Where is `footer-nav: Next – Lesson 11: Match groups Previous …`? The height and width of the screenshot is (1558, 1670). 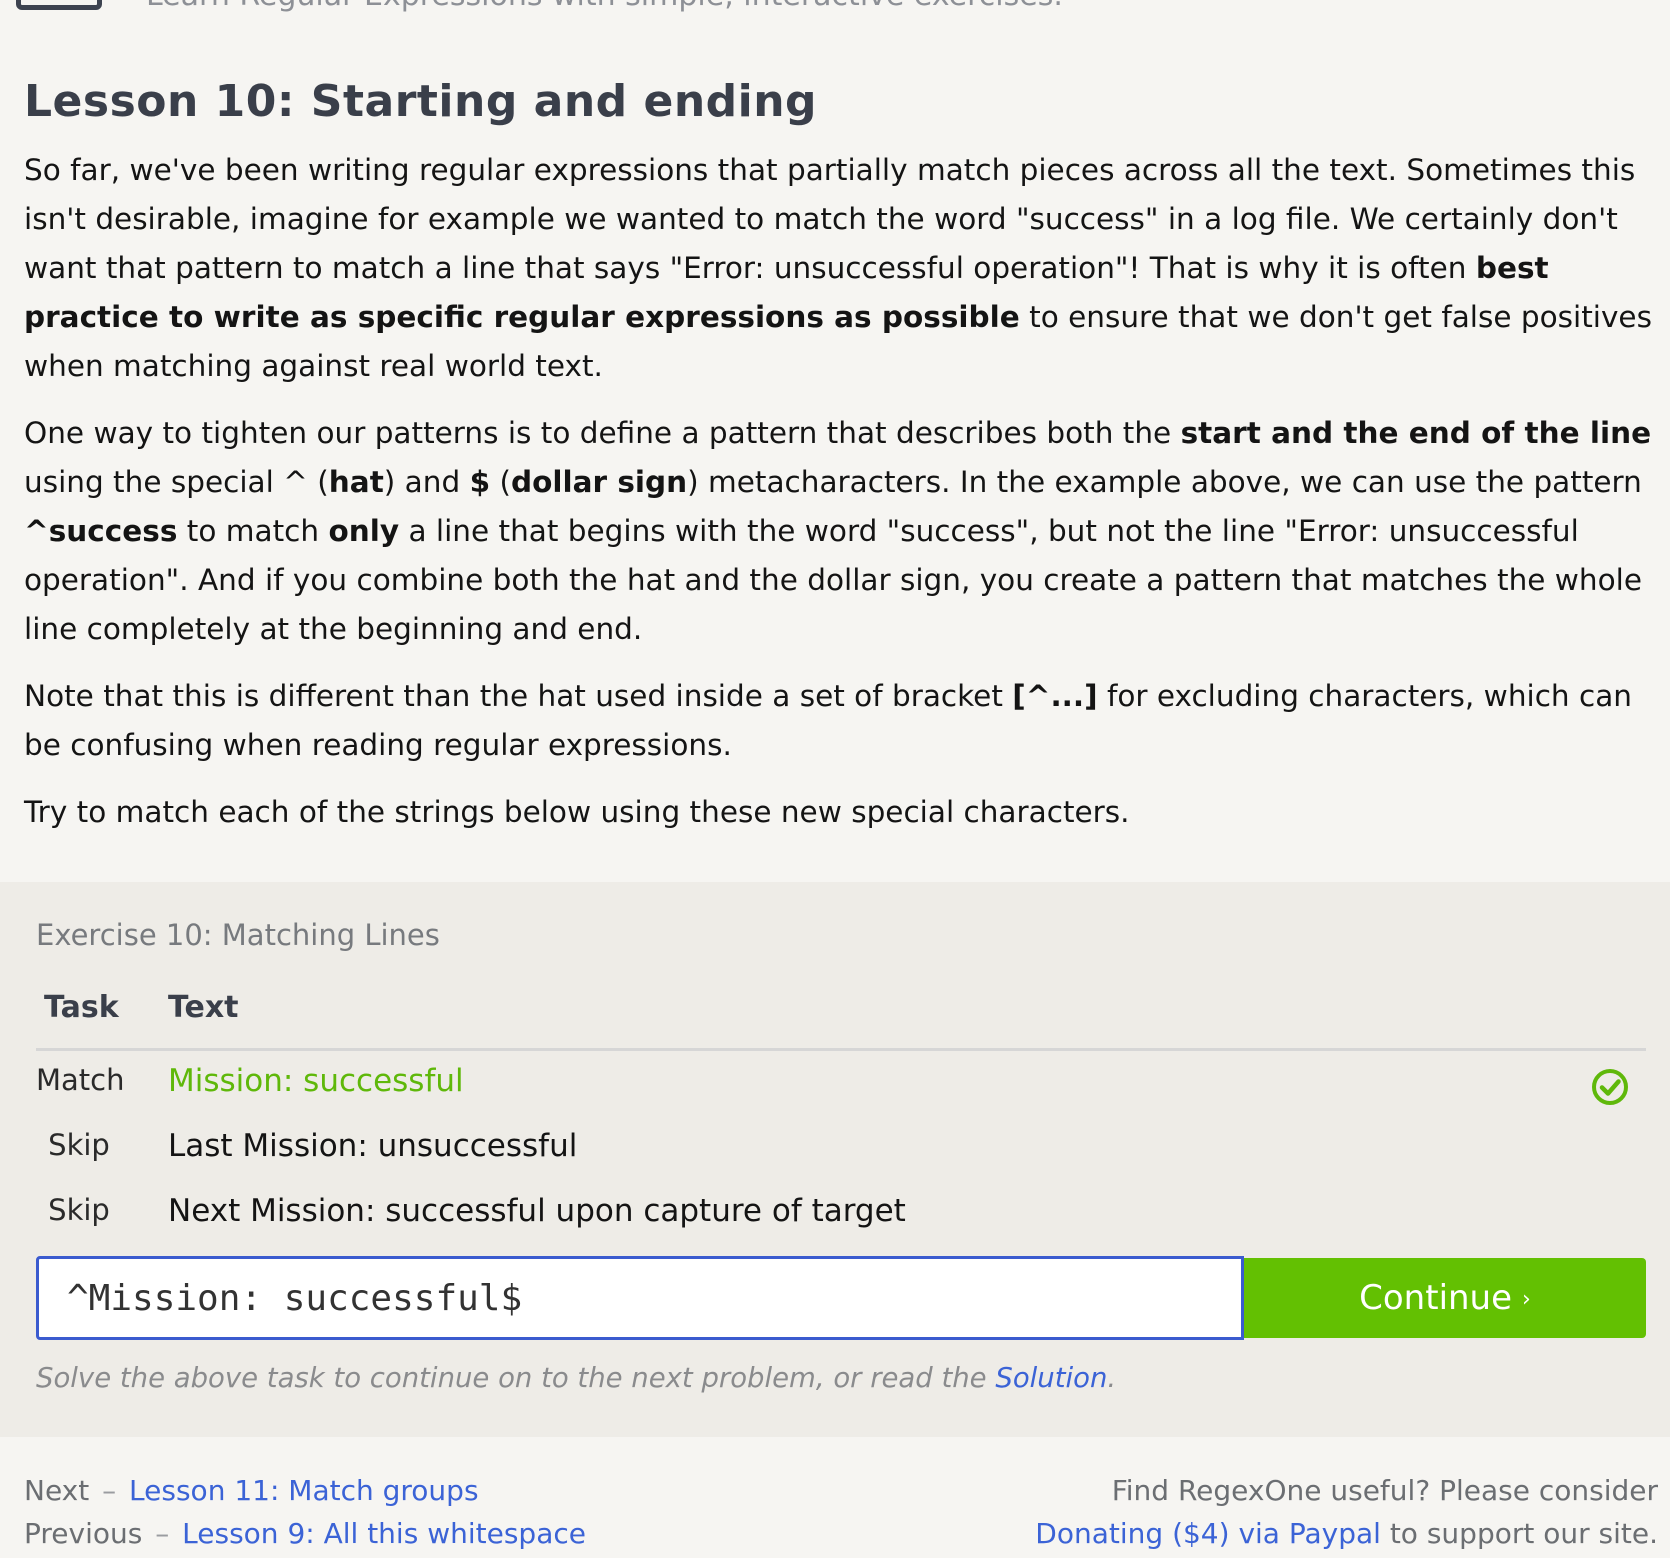 footer-nav: Next – Lesson 11: Match groups Previous … is located at coordinates (835, 1497).